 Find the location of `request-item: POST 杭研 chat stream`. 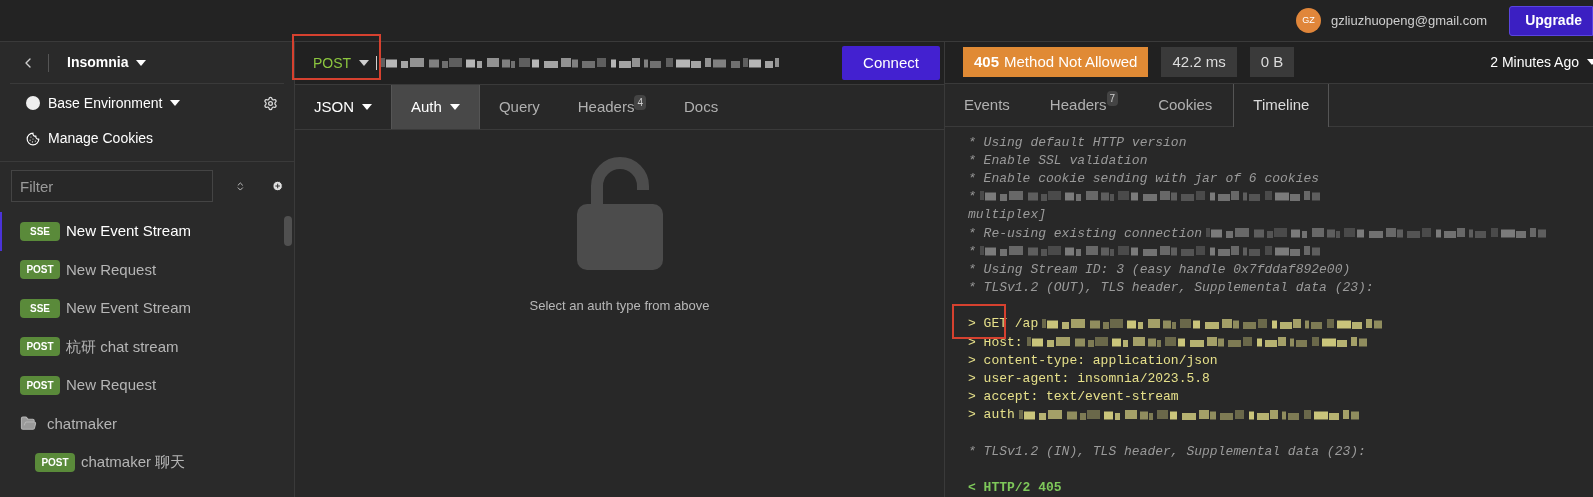

request-item: POST 杭研 chat stream is located at coordinates (142, 346).